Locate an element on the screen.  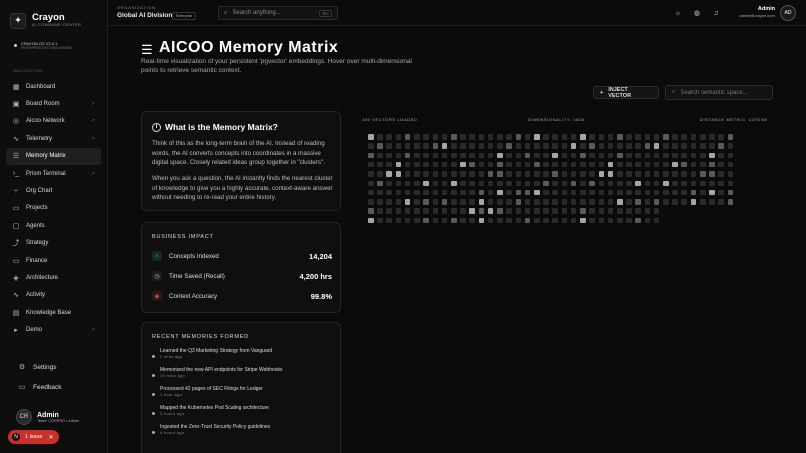
bell-icon: ♫ is located at coordinates (716, 13).